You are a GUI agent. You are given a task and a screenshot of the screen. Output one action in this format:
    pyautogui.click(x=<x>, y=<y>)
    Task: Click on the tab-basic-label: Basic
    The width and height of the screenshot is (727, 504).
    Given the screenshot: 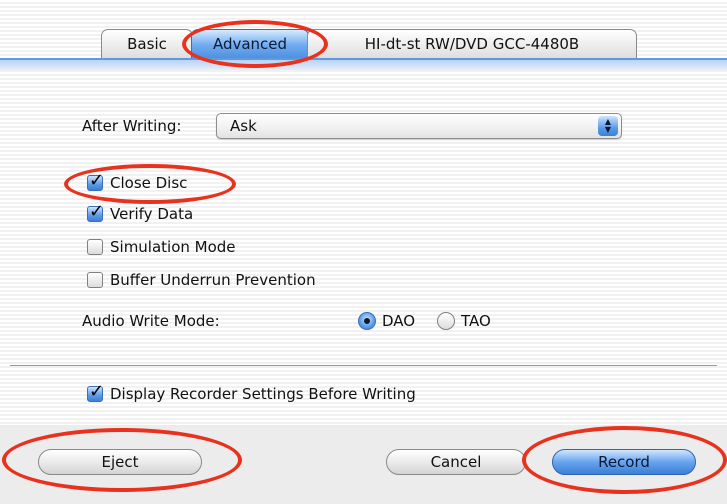 What is the action you would take?
    pyautogui.click(x=147, y=44)
    